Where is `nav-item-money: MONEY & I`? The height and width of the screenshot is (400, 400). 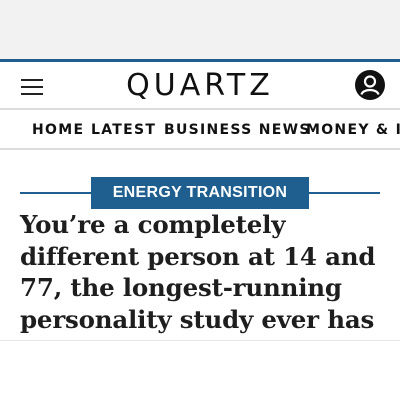 nav-item-money: MONEY & I is located at coordinates (353, 130).